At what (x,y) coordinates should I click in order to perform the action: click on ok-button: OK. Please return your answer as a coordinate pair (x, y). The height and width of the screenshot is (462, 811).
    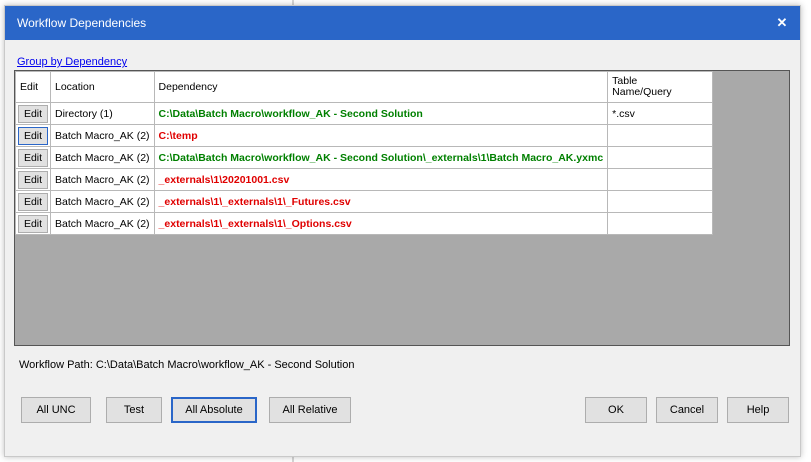
    Looking at the image, I should click on (616, 410).